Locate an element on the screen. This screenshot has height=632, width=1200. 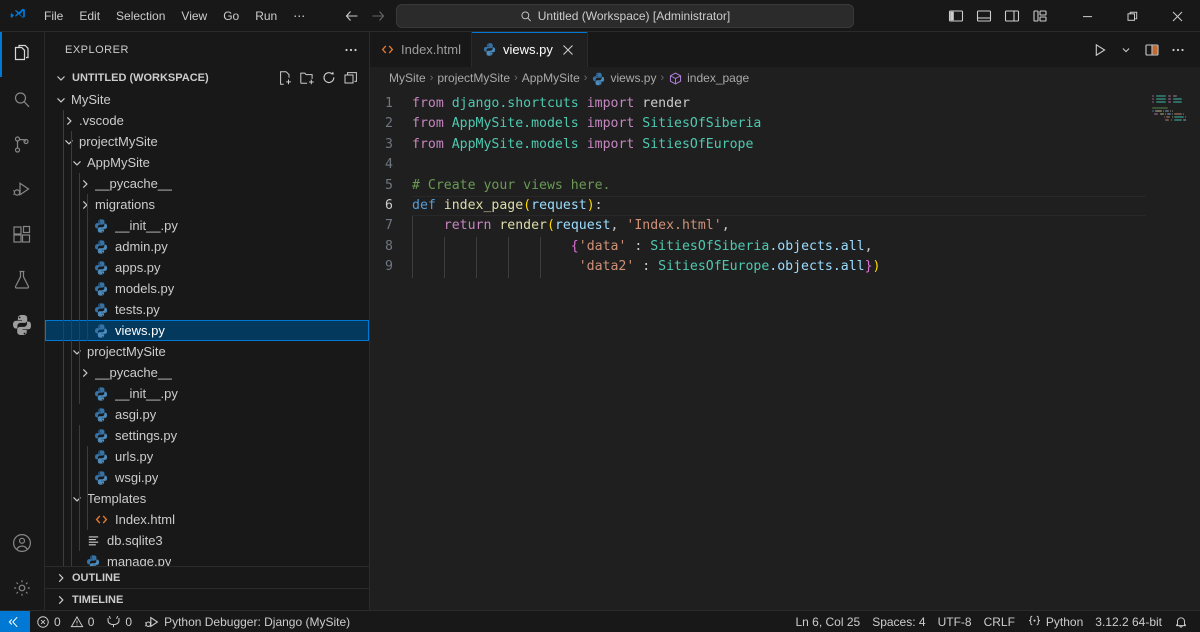
tree-file-manage-py: manage.py is located at coordinates (207, 558).